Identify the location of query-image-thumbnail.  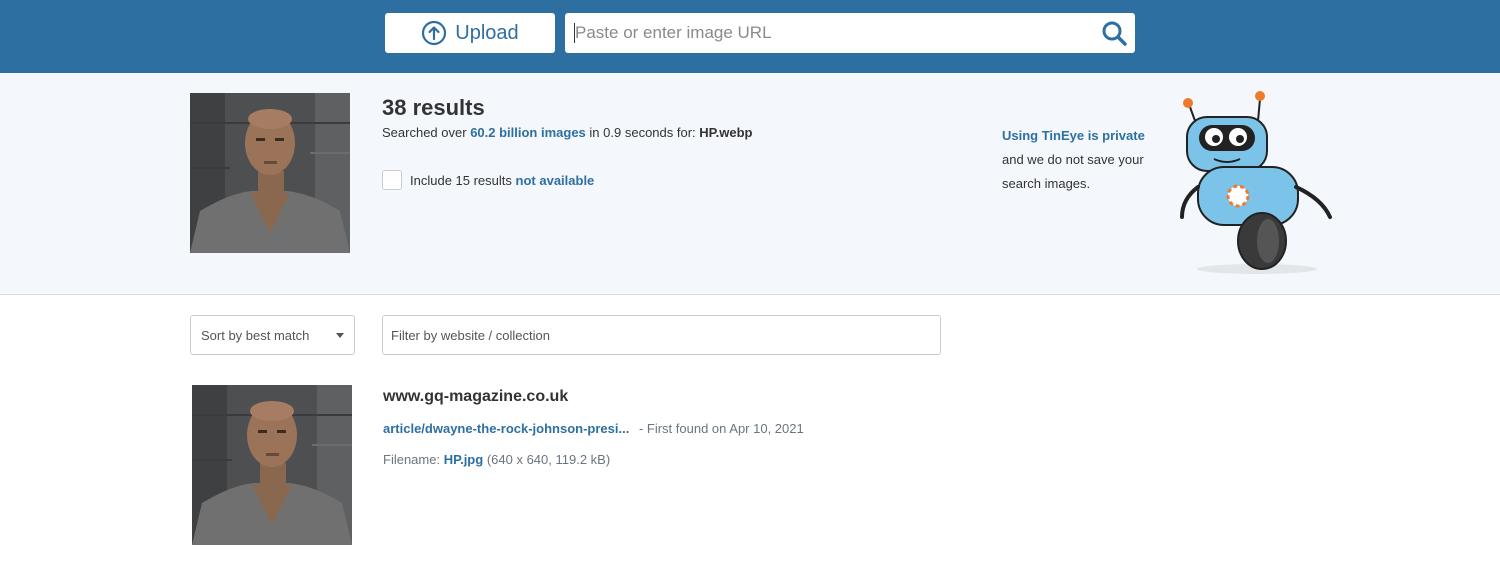
(270, 173).